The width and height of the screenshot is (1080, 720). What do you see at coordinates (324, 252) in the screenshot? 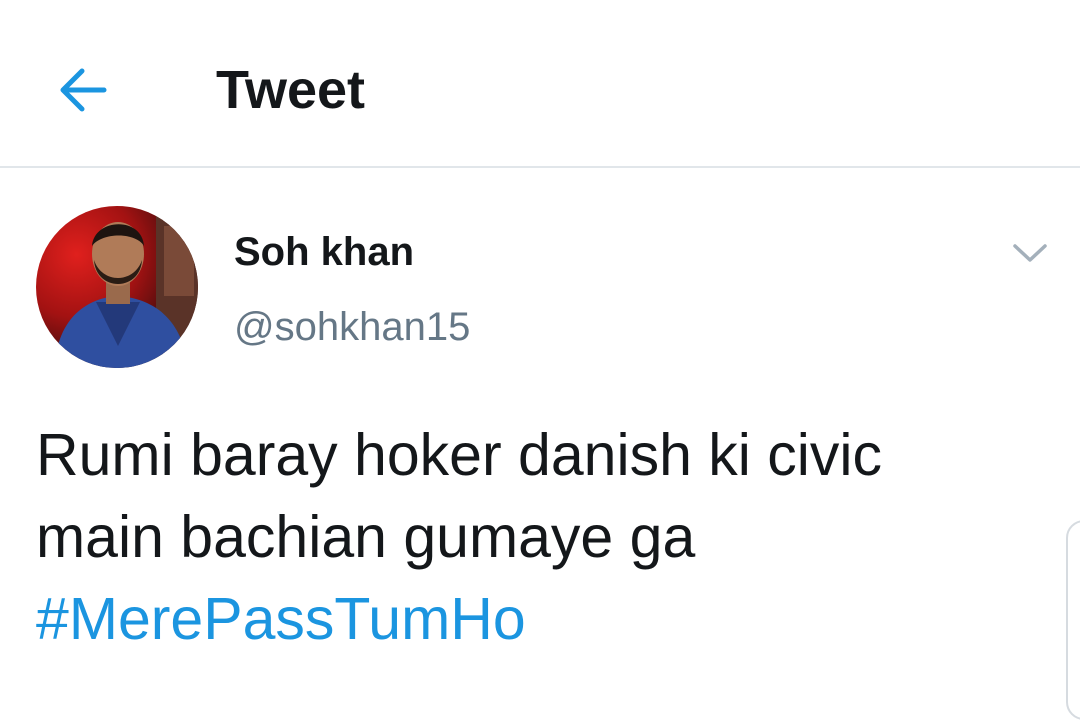
I see `author-name: Soh khan` at bounding box center [324, 252].